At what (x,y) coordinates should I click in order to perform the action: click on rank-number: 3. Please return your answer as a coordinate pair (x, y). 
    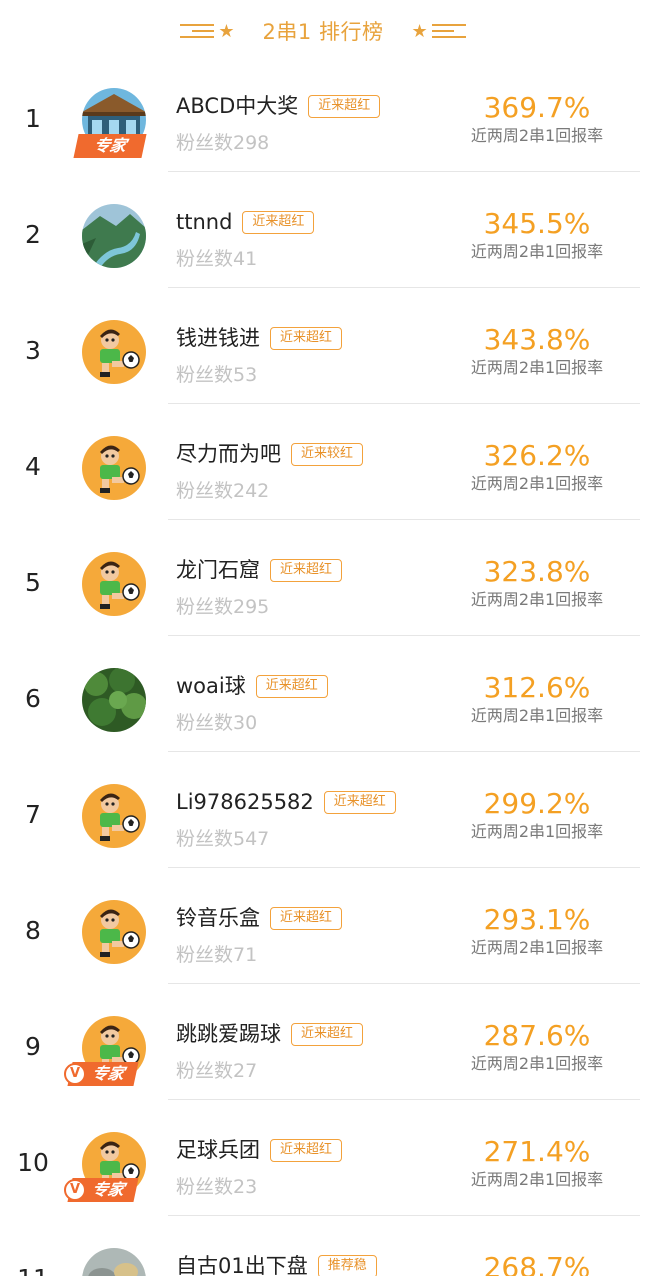
    Looking at the image, I should click on (33, 350).